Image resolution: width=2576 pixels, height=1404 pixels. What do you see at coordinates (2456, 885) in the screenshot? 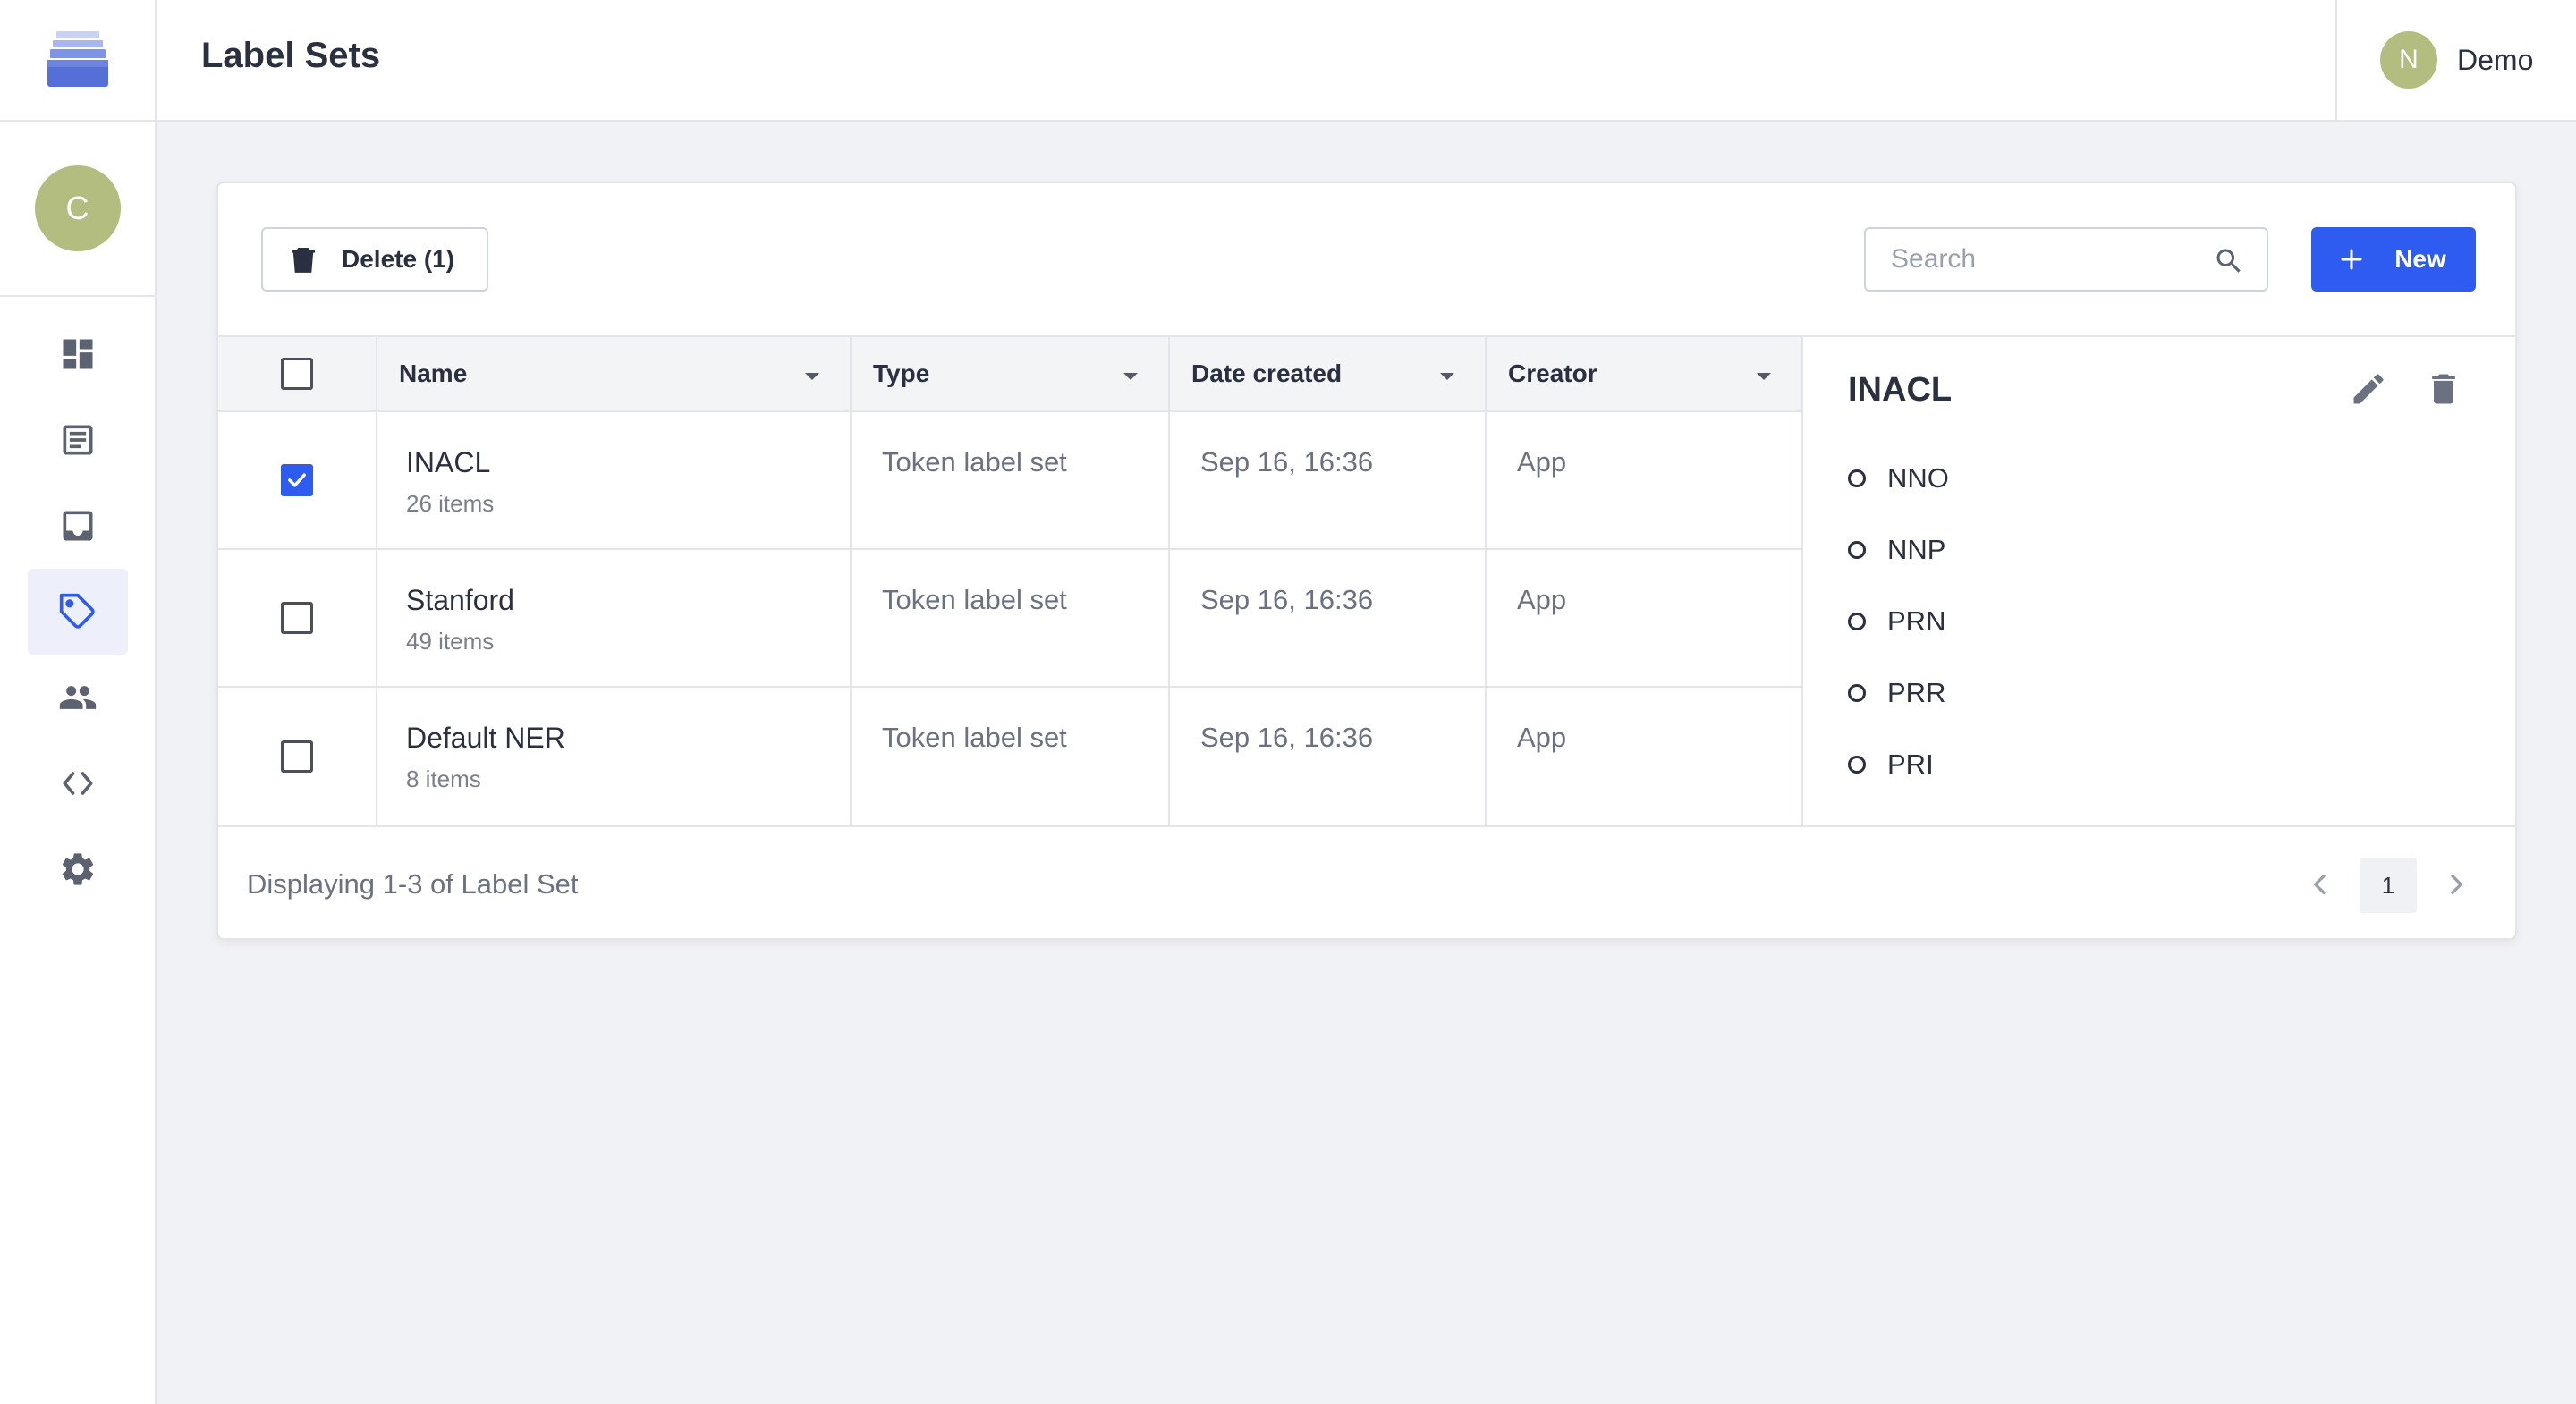
I see `chevron-right-icon` at bounding box center [2456, 885].